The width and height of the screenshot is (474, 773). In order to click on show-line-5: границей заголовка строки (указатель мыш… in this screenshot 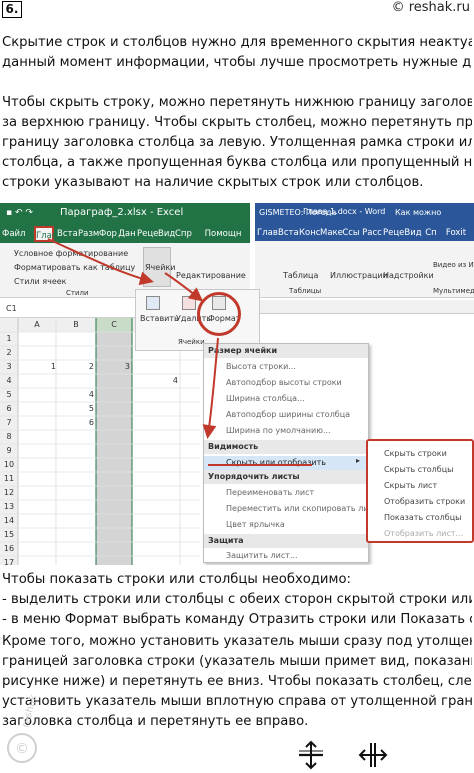, I will do `click(237, 661)`.